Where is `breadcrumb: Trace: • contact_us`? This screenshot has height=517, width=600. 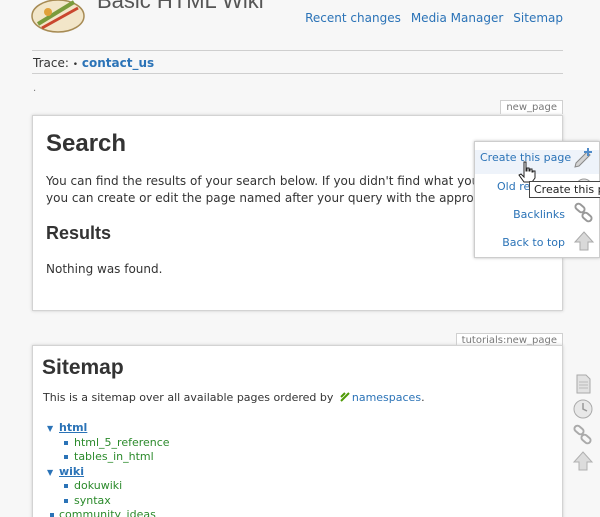 breadcrumb: Trace: • contact_us is located at coordinates (93, 63).